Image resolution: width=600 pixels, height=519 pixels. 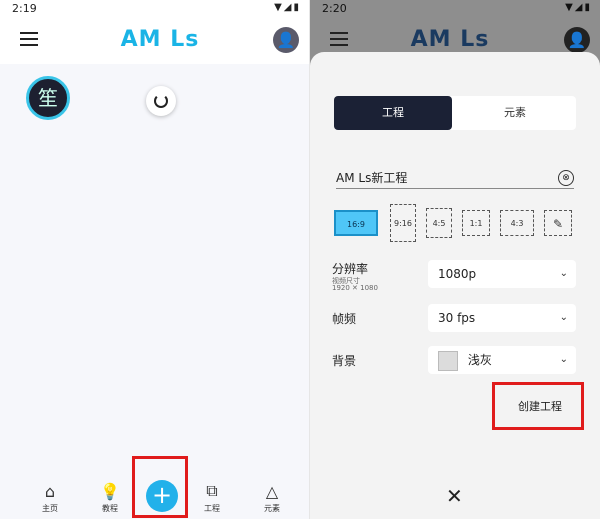 What do you see at coordinates (403, 223) in the screenshot?
I see `ratio-9-16: 9:16` at bounding box center [403, 223].